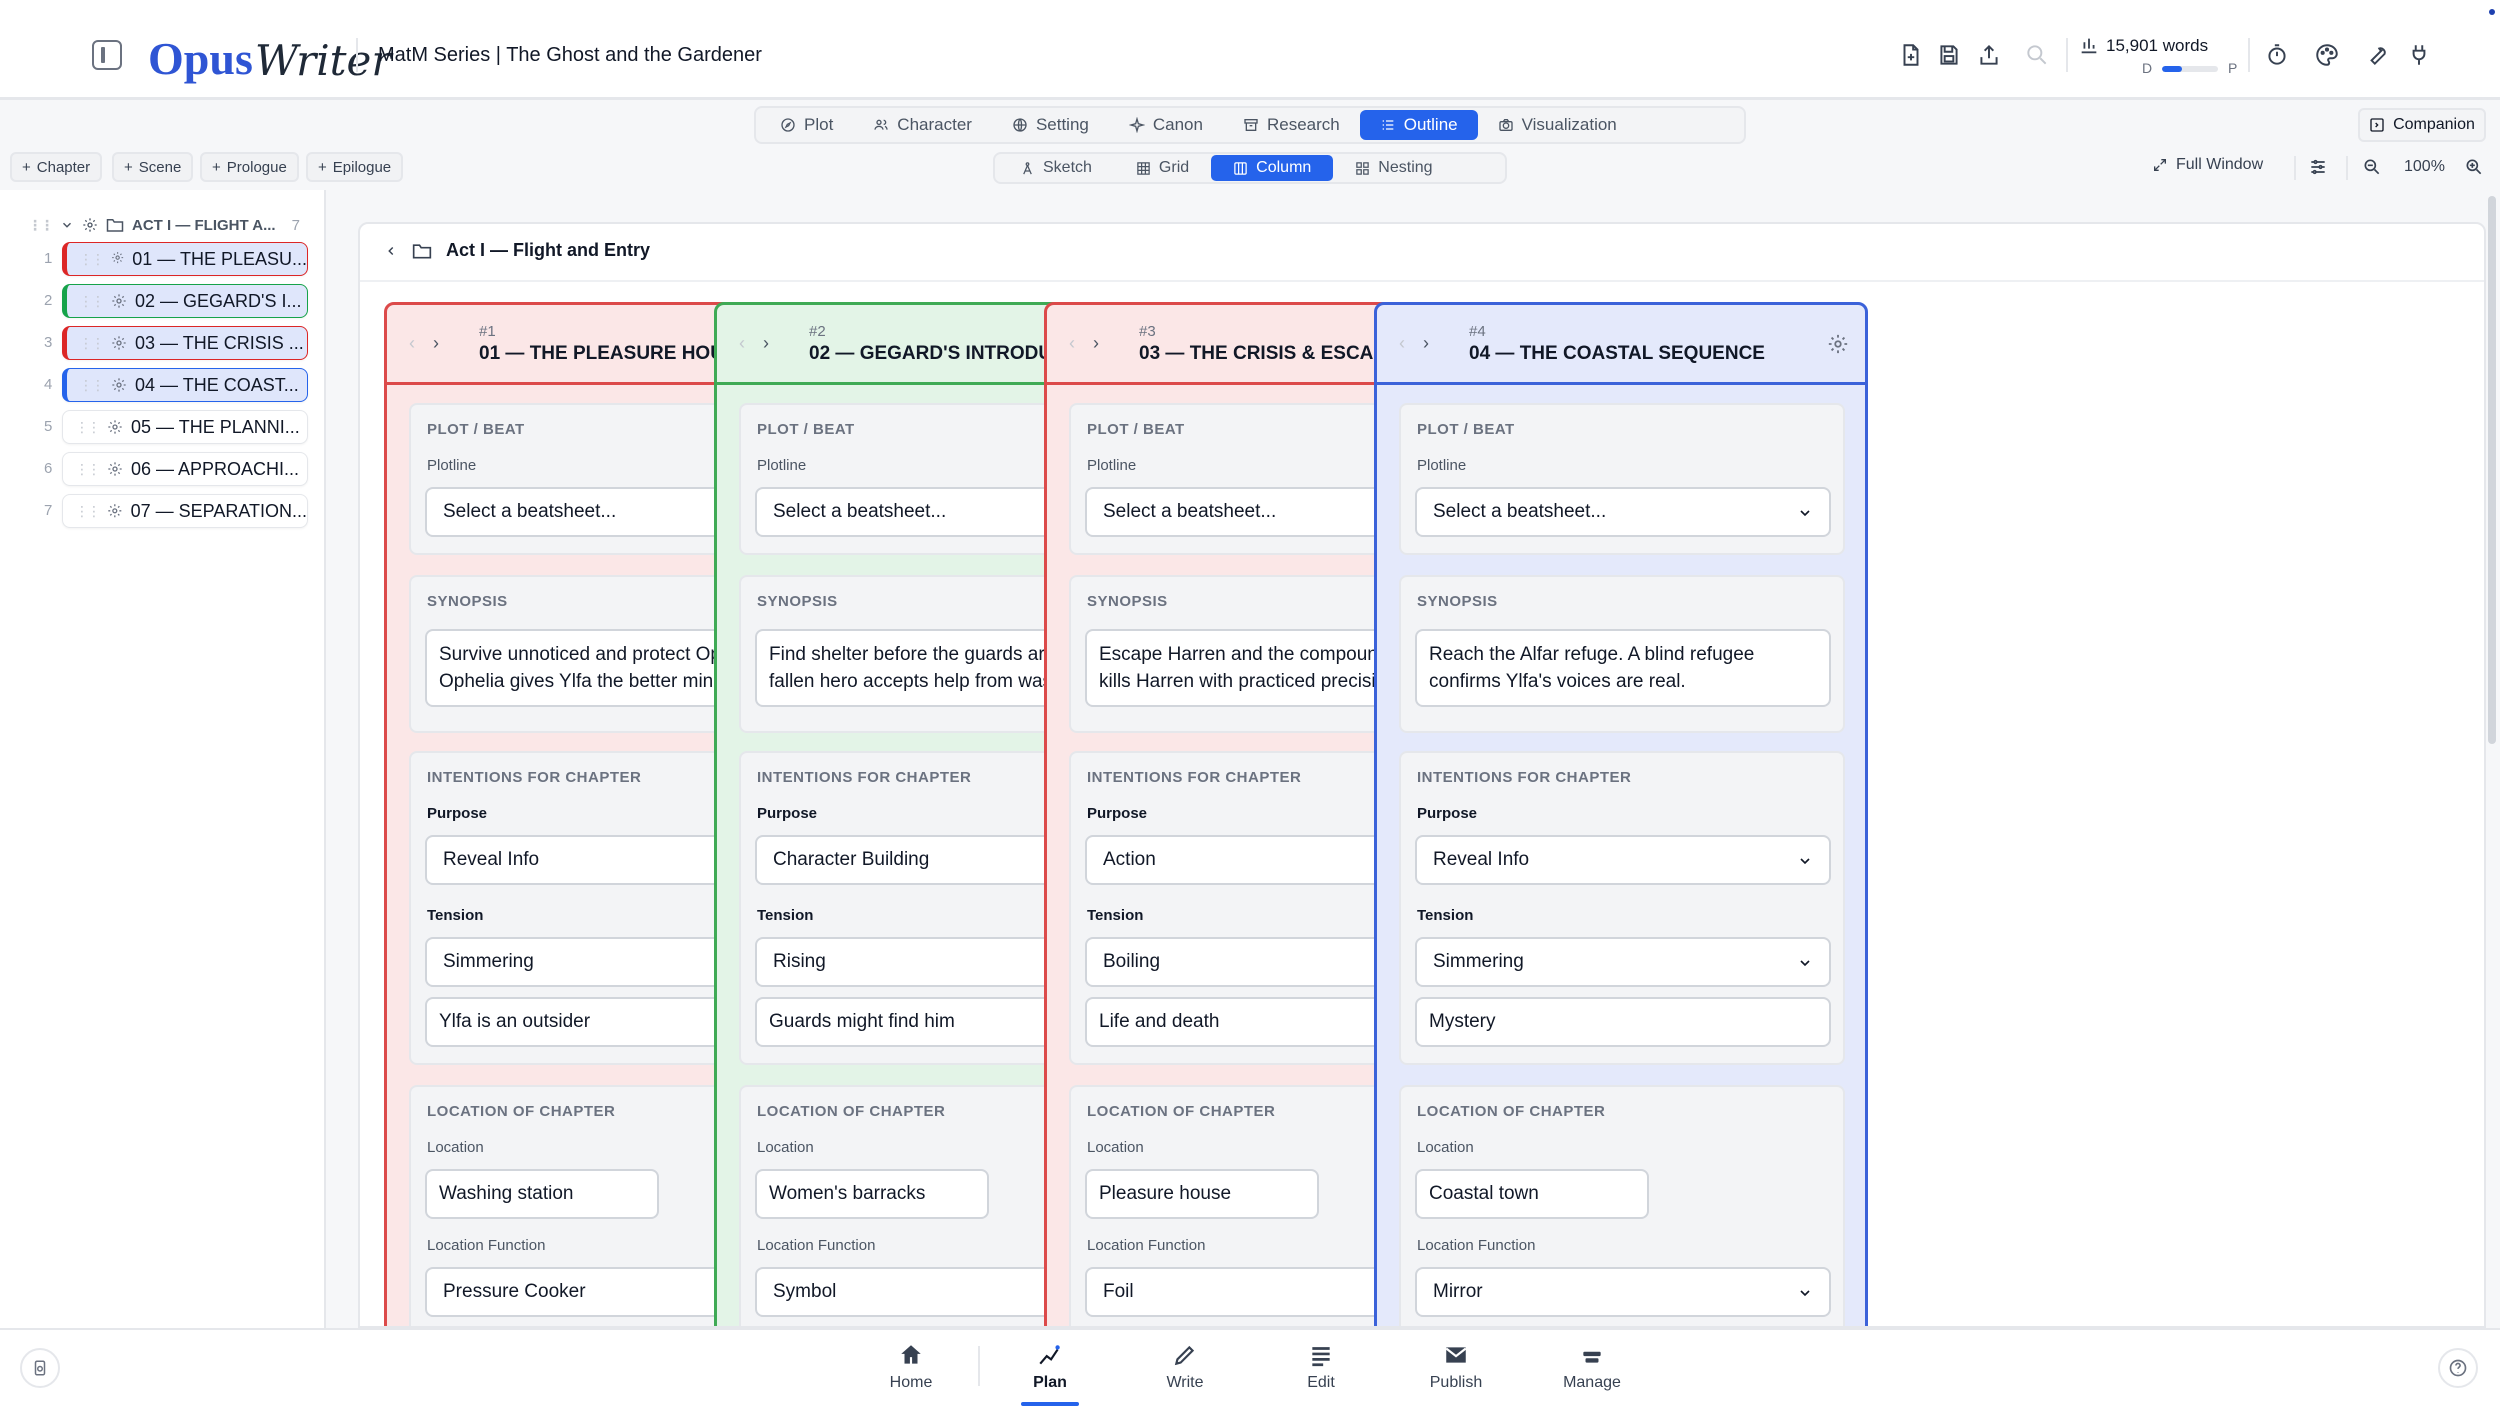 This screenshot has width=2500, height=1406. What do you see at coordinates (1363, 168) in the screenshot?
I see `nesting-icon` at bounding box center [1363, 168].